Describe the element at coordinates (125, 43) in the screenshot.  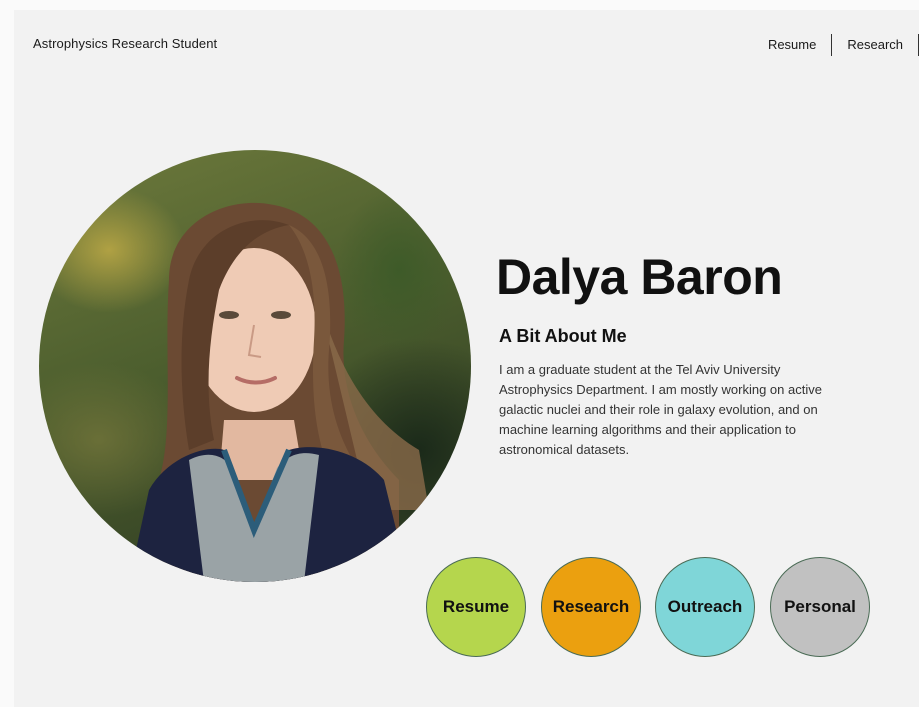
I see `site-title: Astrophysics Research Student` at that location.